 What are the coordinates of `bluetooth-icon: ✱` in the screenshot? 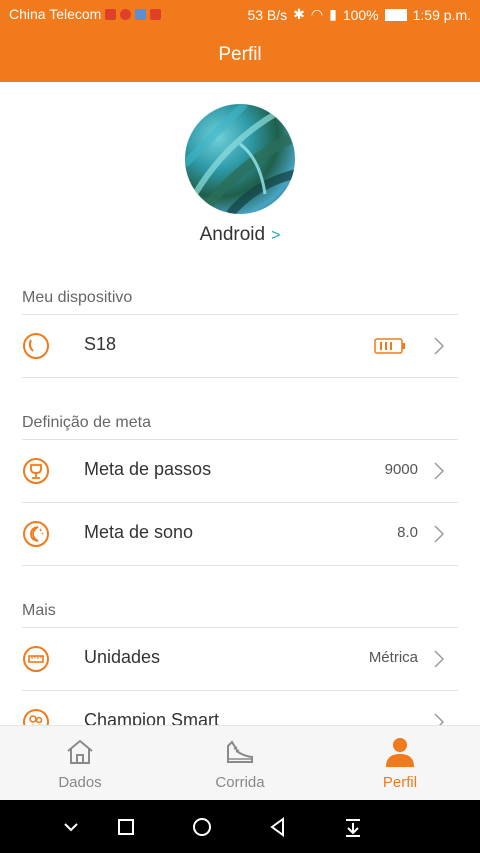 It's located at (299, 14).